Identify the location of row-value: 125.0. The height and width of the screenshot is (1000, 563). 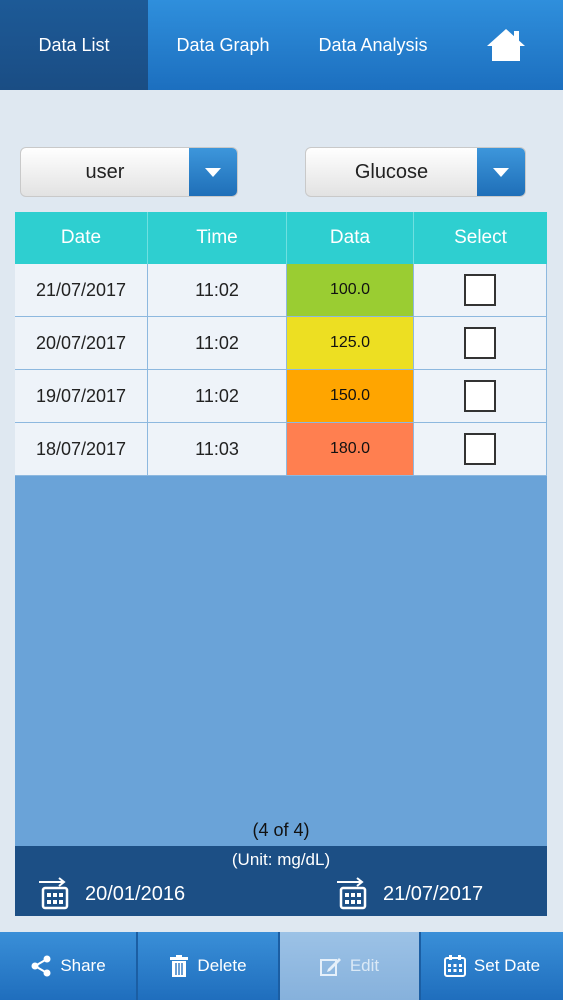
(350, 343).